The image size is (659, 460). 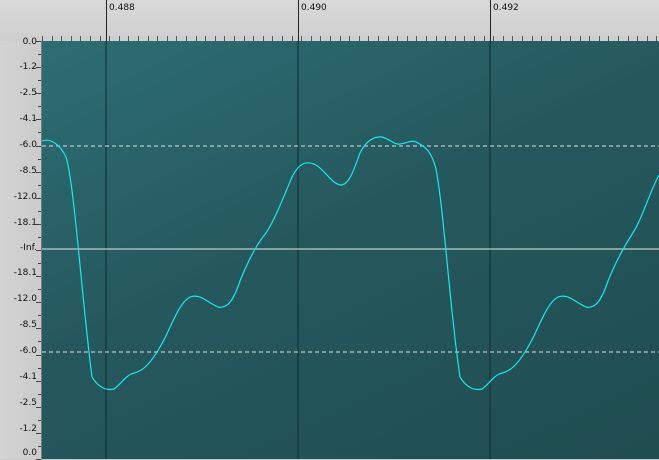 I want to click on ruler-corner, so click(x=20, y=20).